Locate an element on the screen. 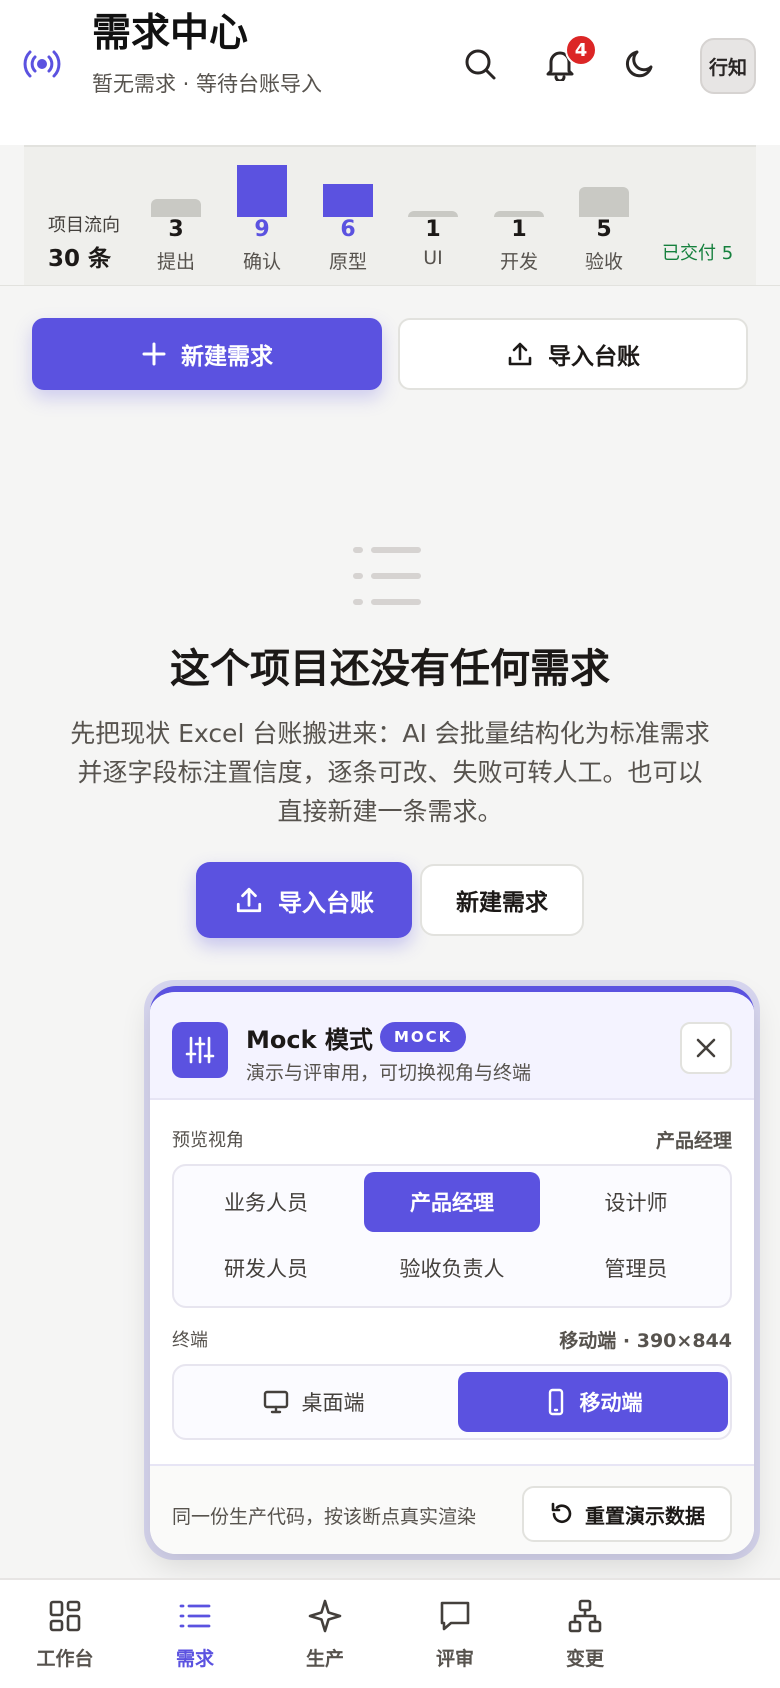  terminal-value: 移动端 · 390×844 is located at coordinates (645, 1341).